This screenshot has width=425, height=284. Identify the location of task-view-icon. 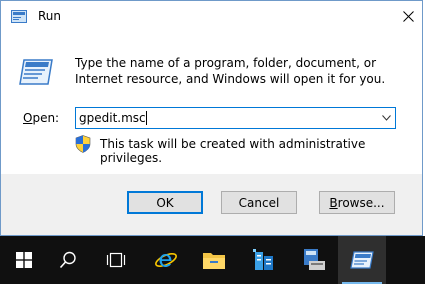
(116, 260).